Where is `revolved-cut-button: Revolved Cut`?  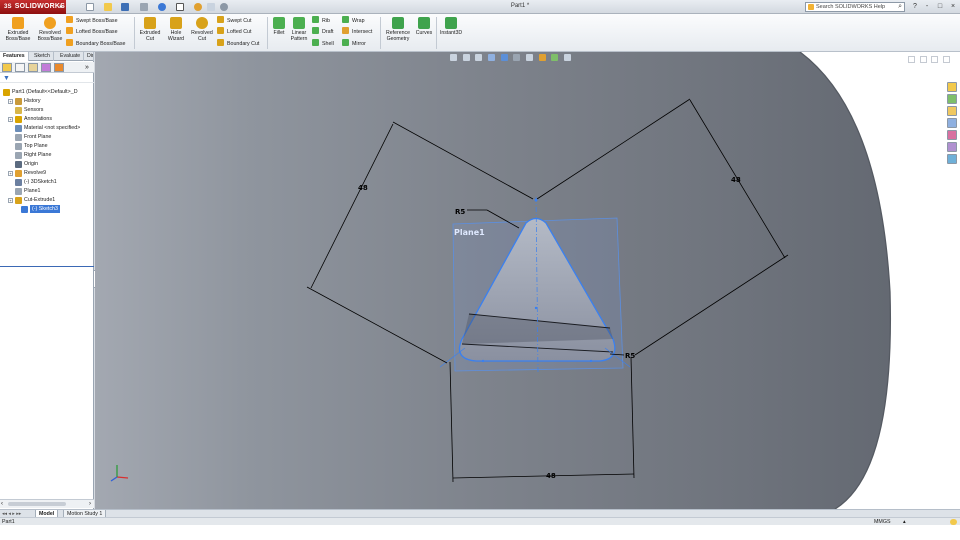
revolved-cut-button: Revolved Cut is located at coordinates (202, 29).